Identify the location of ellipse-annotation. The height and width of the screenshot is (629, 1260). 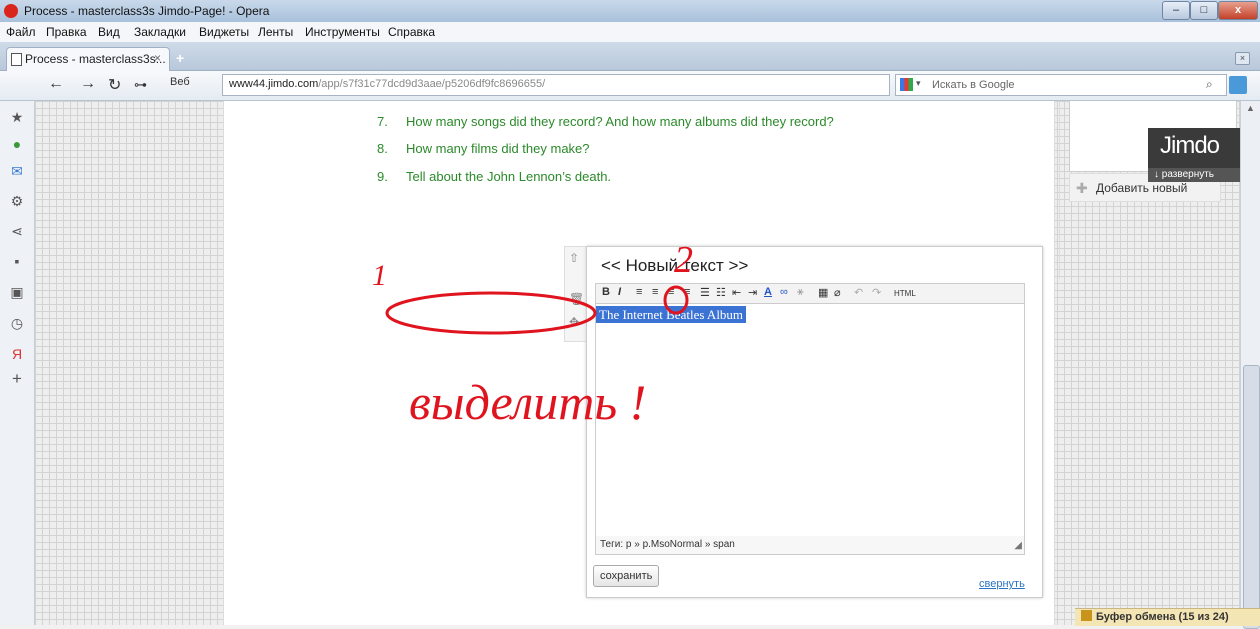
(491, 313).